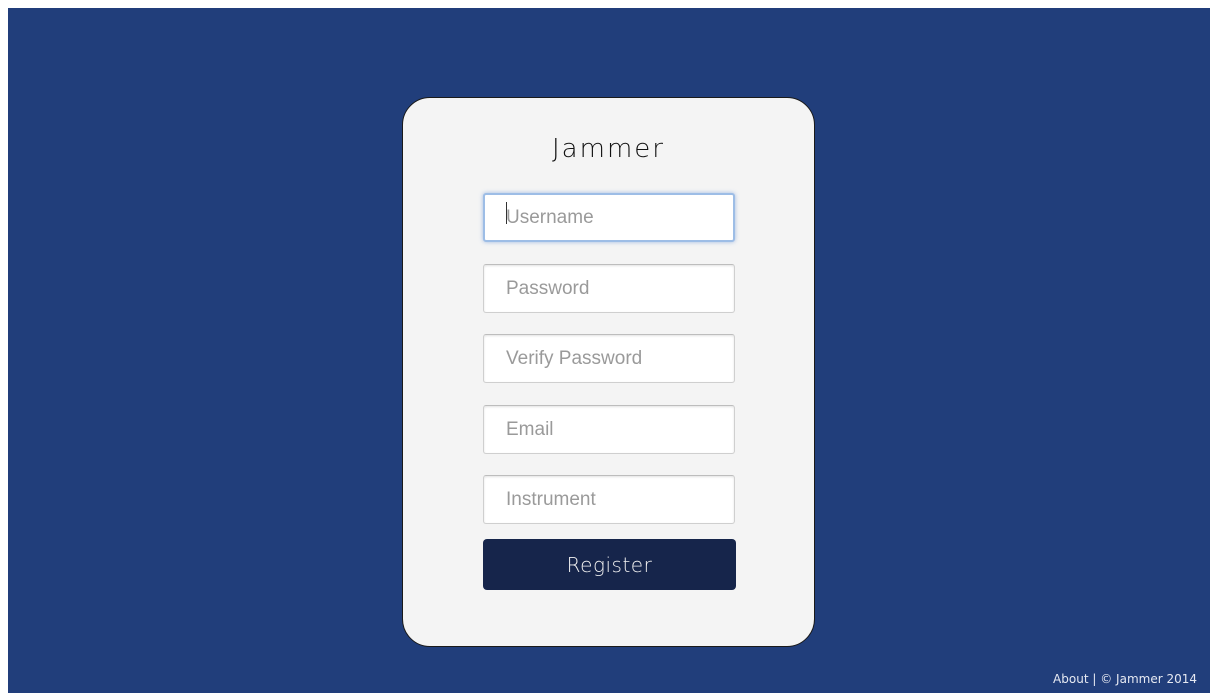  What do you see at coordinates (608, 149) in the screenshot?
I see `app-title: Jammer` at bounding box center [608, 149].